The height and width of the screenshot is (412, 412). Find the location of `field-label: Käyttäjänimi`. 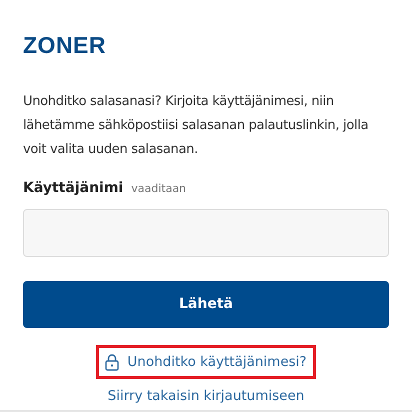

field-label: Käyttäjänimi is located at coordinates (73, 188).